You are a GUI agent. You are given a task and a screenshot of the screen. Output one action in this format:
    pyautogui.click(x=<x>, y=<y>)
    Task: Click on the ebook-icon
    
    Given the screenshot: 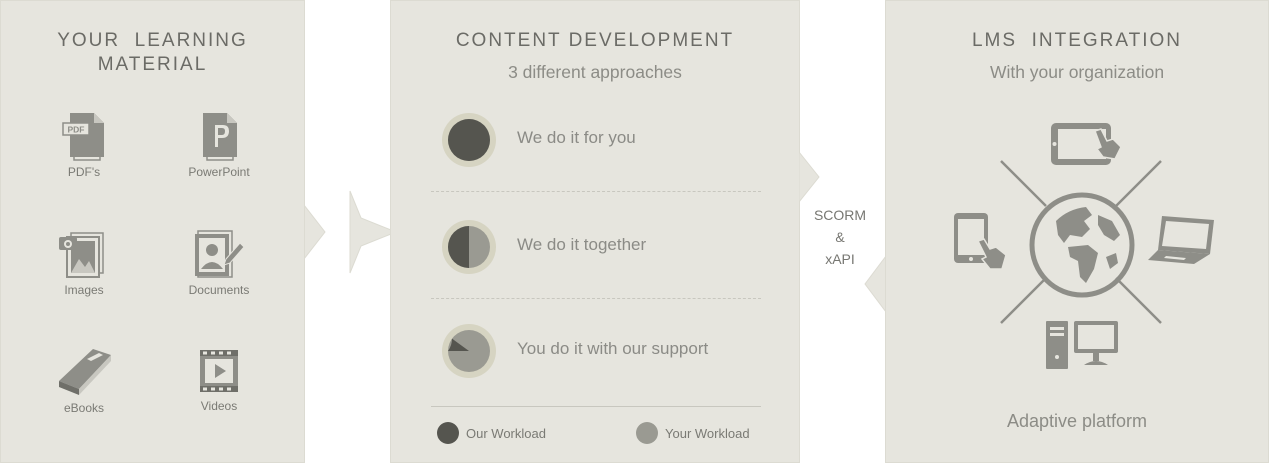 What is the action you would take?
    pyautogui.click(x=85, y=372)
    